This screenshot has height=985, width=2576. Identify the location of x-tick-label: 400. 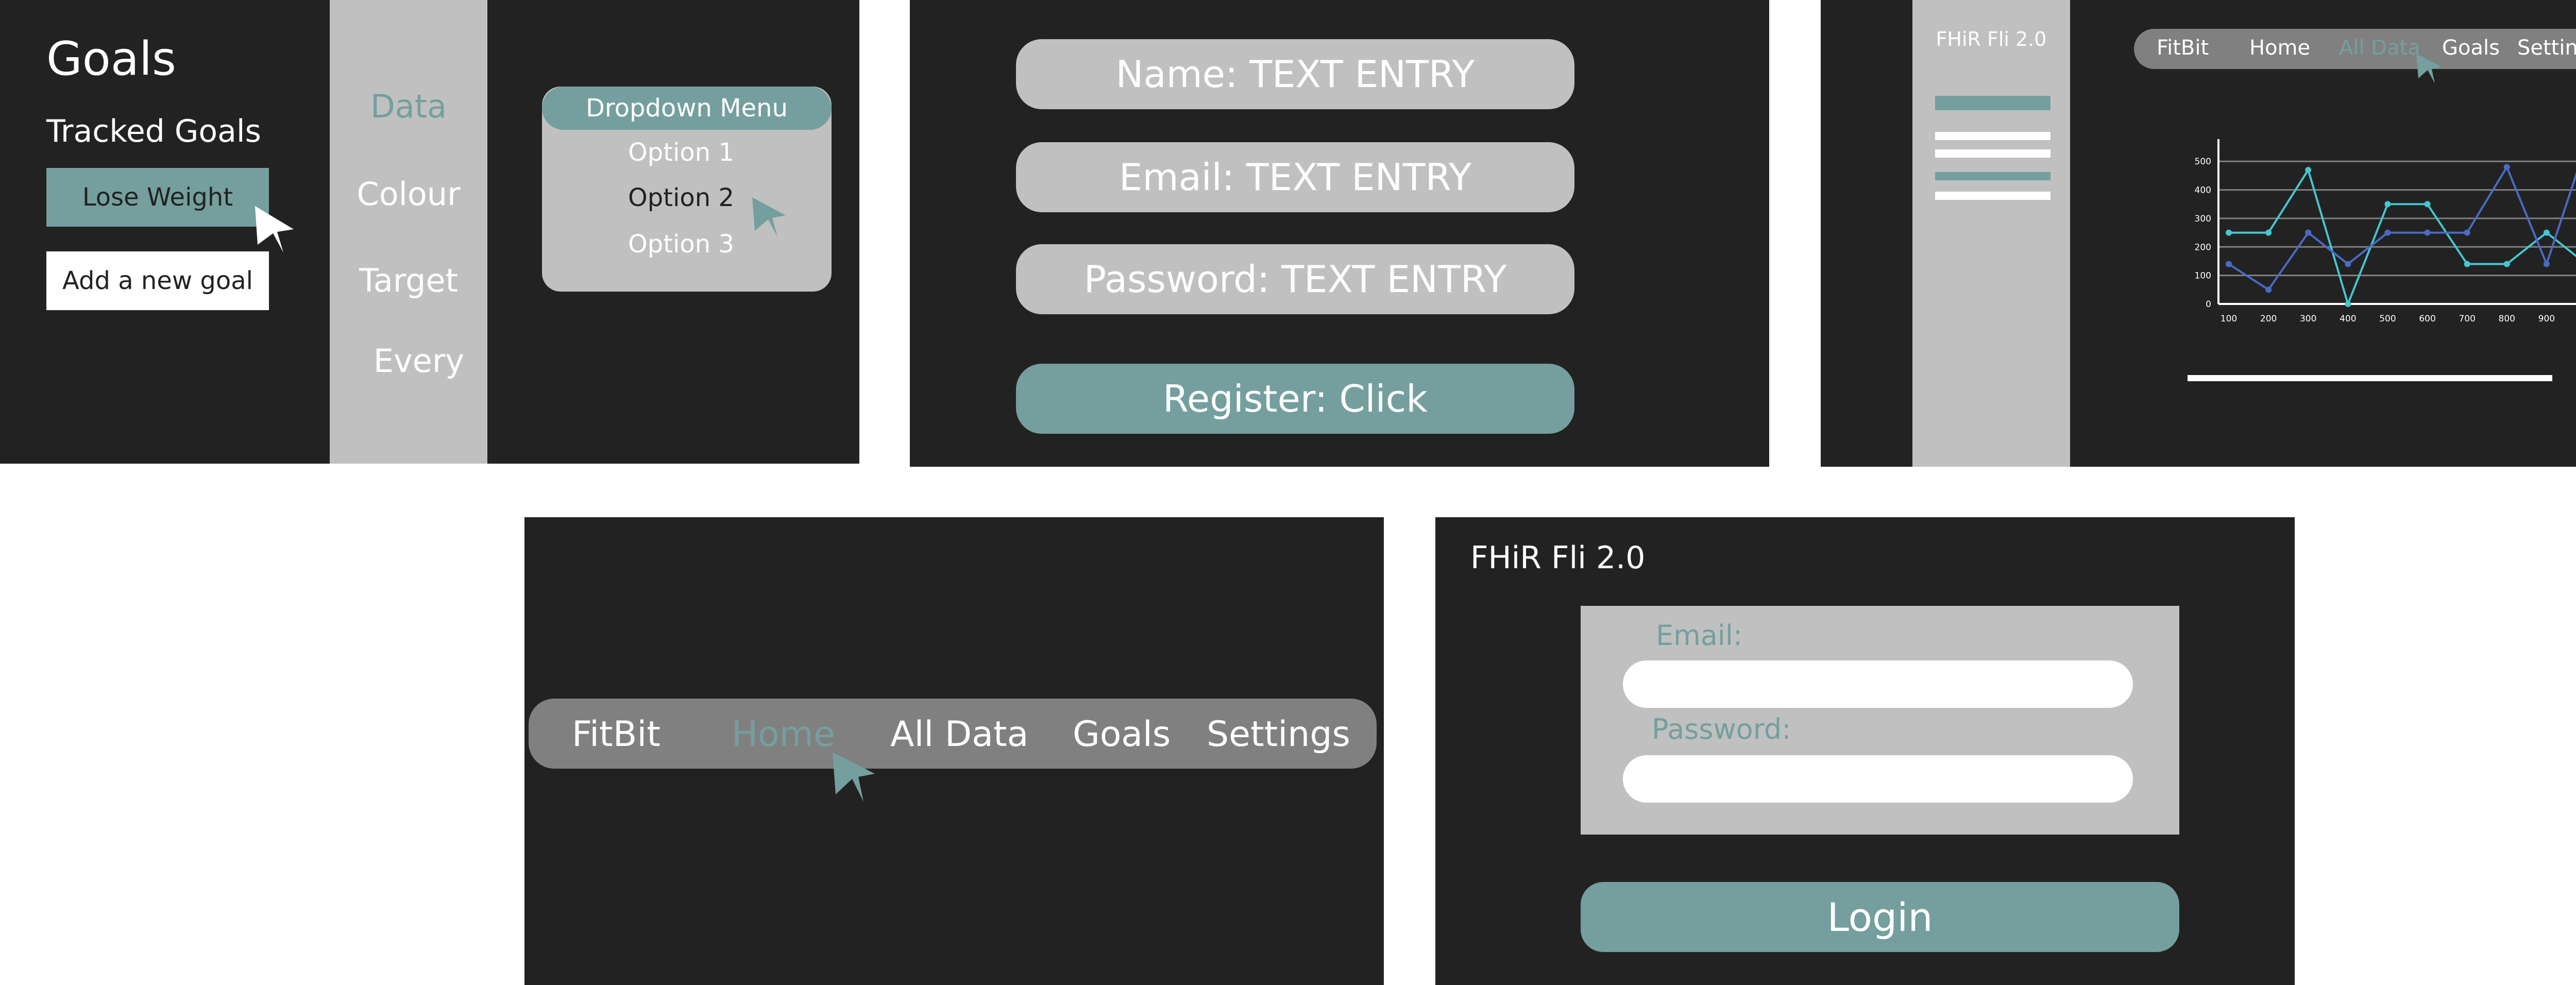
(2348, 319).